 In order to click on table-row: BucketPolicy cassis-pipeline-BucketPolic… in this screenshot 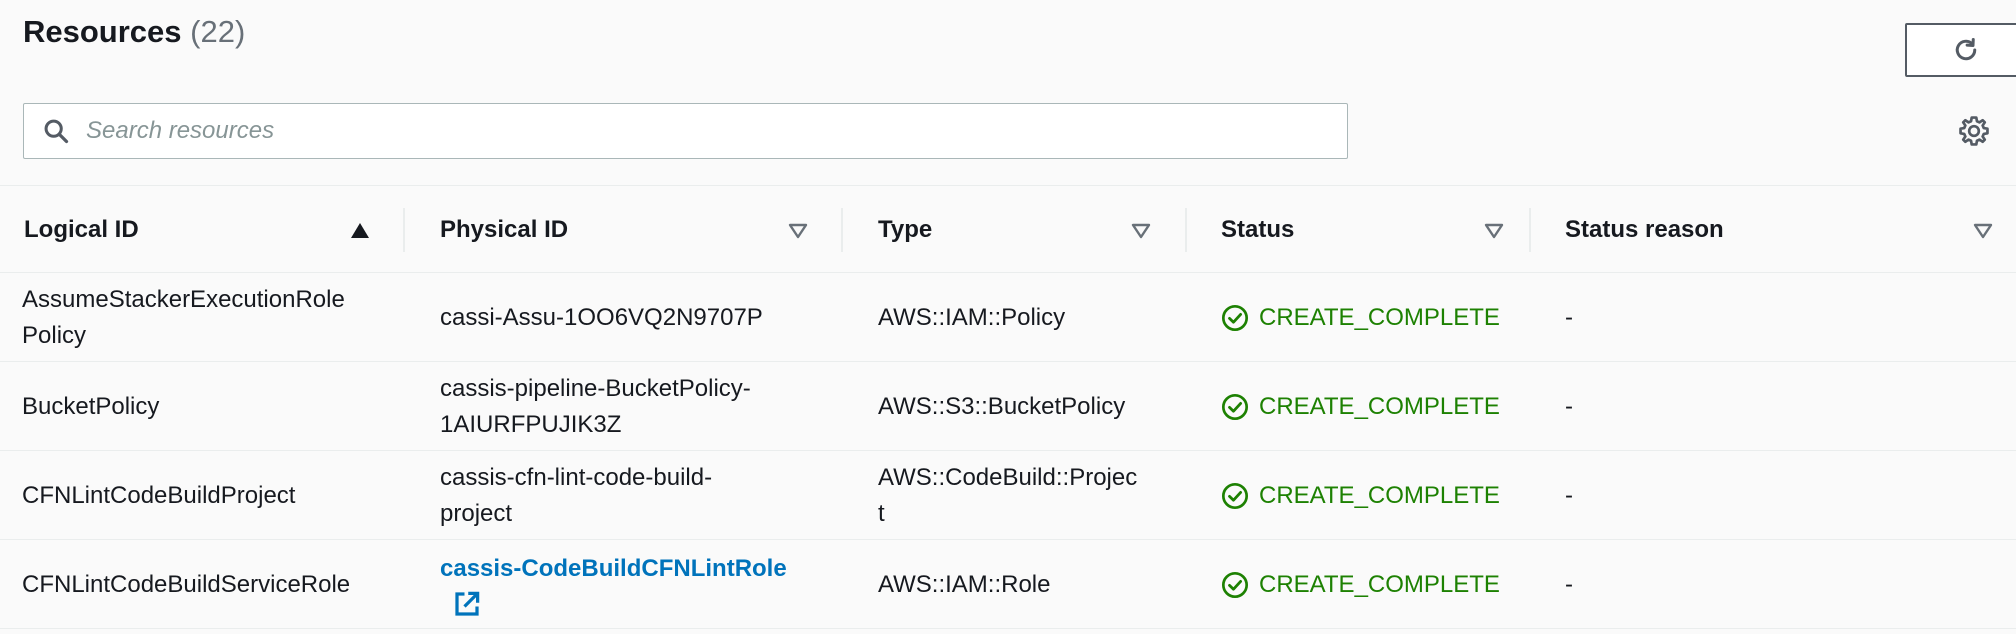, I will do `click(1008, 406)`.